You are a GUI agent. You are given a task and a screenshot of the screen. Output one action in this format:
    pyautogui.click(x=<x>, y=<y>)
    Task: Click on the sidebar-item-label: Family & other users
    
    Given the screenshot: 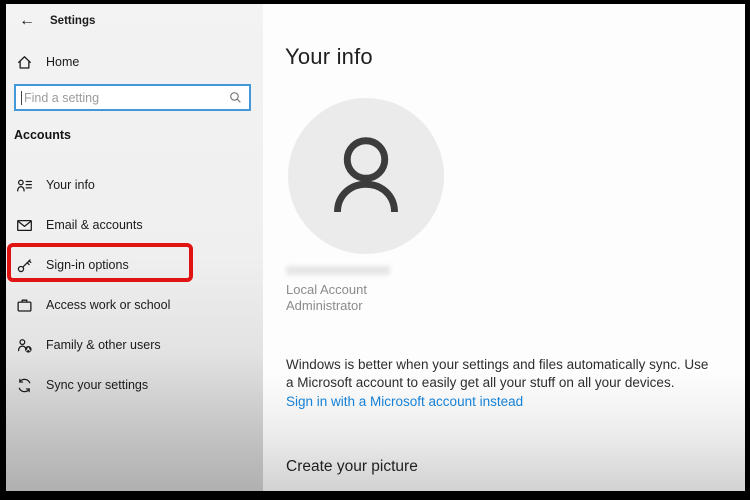 What is the action you would take?
    pyautogui.click(x=103, y=345)
    